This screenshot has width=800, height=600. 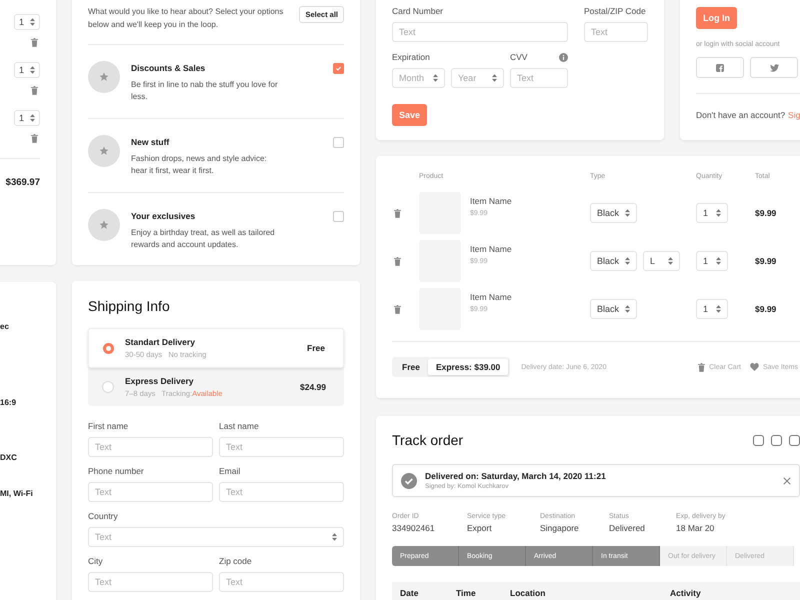 What do you see at coordinates (414, 528) in the screenshot?
I see `detail-value: 334902461` at bounding box center [414, 528].